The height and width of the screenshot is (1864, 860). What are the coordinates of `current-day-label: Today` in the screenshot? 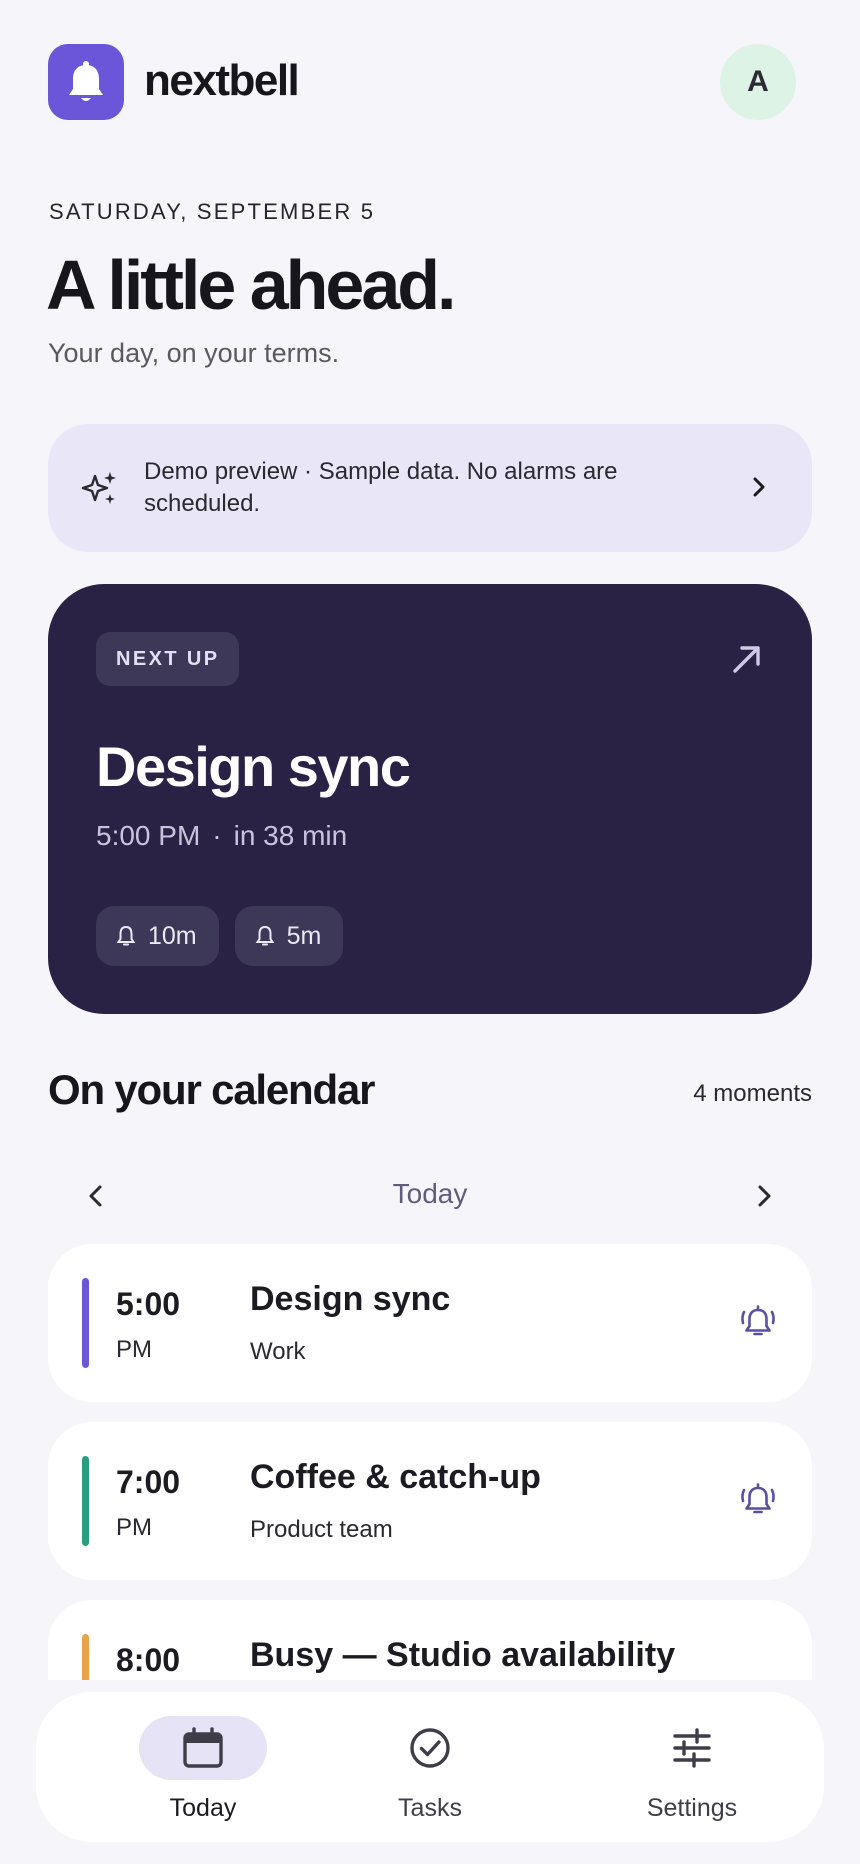 It's located at (430, 1194).